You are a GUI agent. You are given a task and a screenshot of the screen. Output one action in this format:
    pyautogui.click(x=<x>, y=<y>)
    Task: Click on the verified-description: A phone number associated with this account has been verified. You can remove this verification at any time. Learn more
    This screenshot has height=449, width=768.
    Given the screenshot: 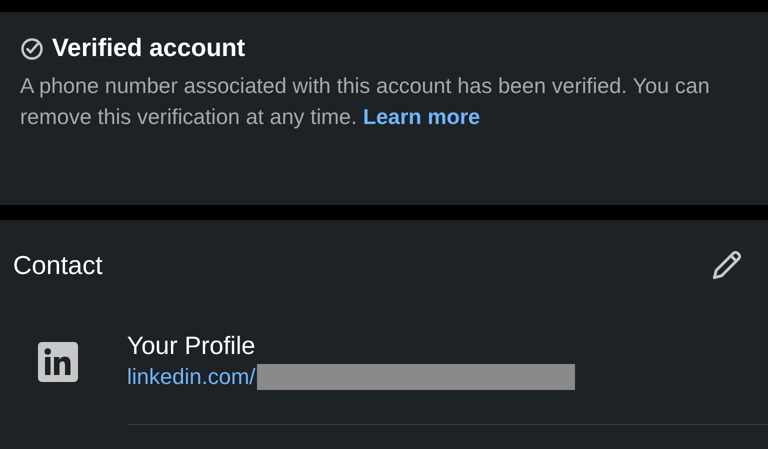 What is the action you would take?
    pyautogui.click(x=365, y=102)
    